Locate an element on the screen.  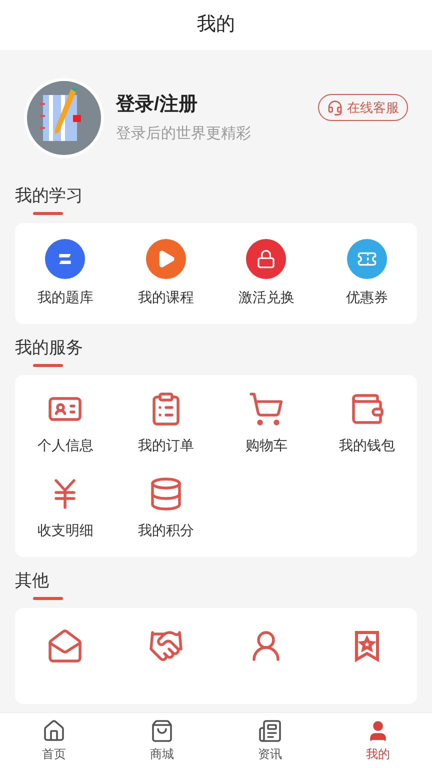
menu-item: 我的课程 is located at coordinates (166, 273).